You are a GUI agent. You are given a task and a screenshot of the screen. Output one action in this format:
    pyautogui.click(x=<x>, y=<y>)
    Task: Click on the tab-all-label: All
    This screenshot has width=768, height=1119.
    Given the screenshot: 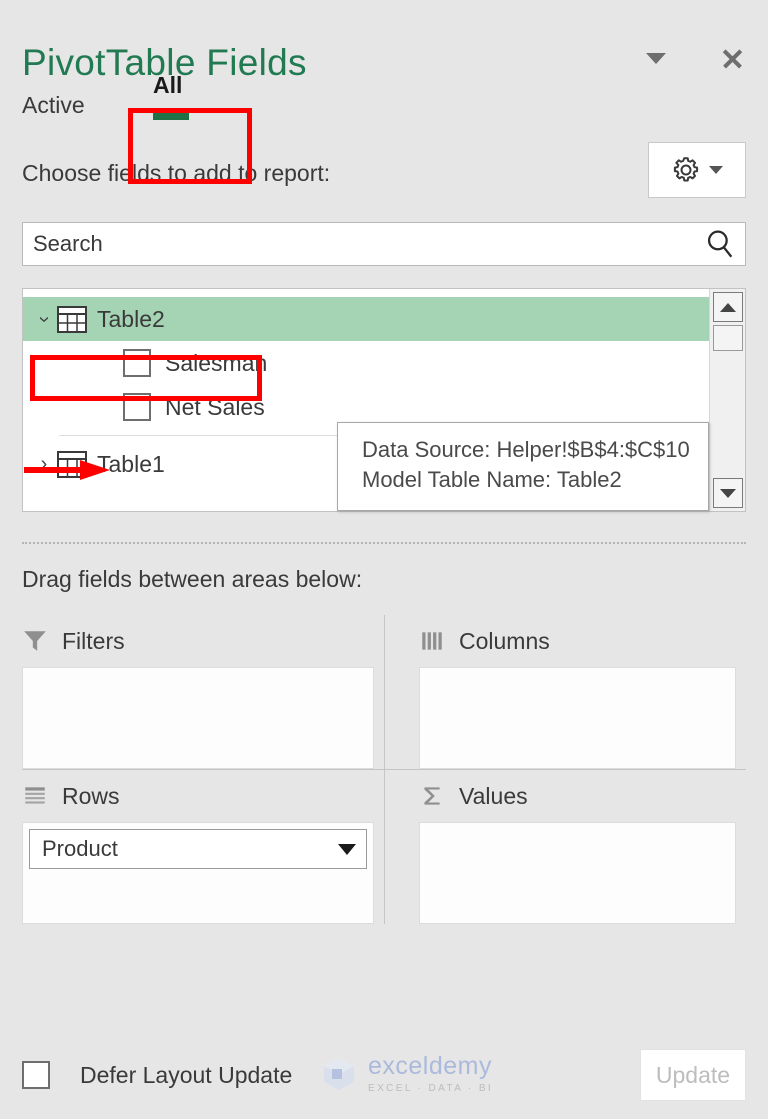 What is the action you would take?
    pyautogui.click(x=168, y=85)
    